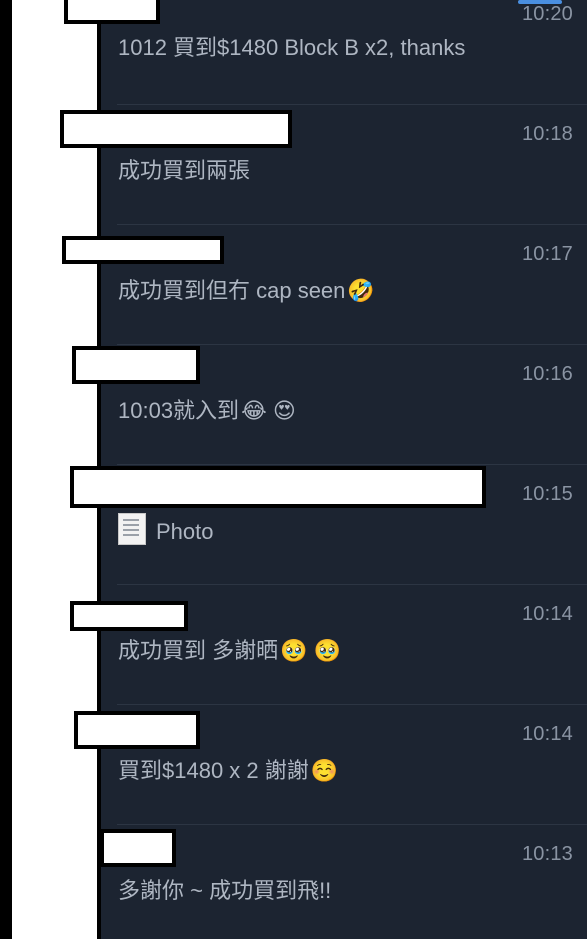 The width and height of the screenshot is (587, 939). What do you see at coordinates (185, 531) in the screenshot?
I see `photo-label: Photo` at bounding box center [185, 531].